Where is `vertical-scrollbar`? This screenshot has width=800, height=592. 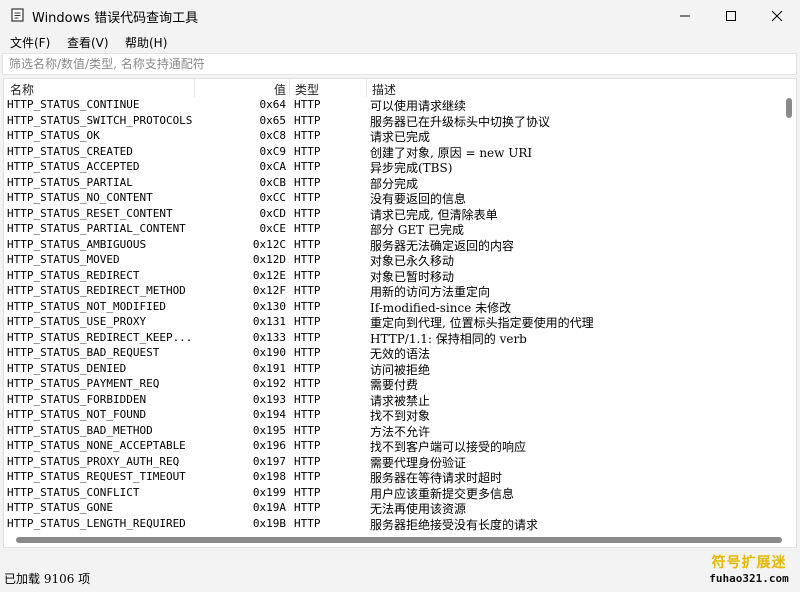 vertical-scrollbar is located at coordinates (789, 316).